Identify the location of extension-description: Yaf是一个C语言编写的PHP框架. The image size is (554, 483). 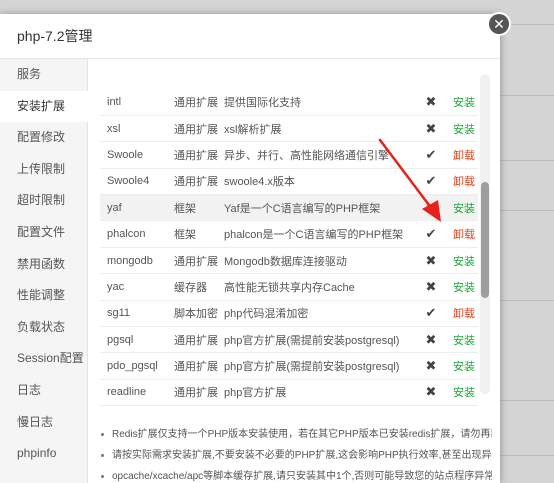
(319, 208).